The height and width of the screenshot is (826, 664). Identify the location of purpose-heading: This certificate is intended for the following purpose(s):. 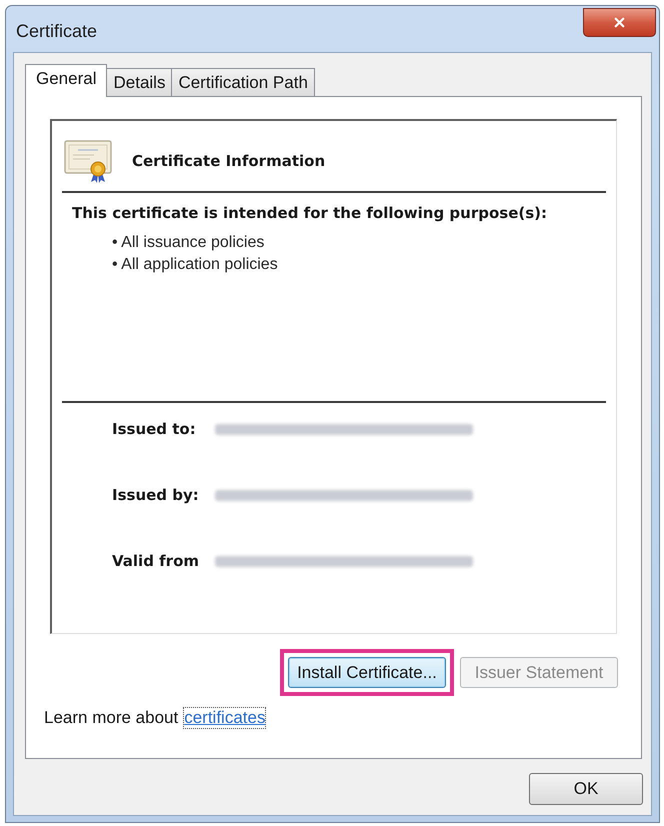
(310, 213).